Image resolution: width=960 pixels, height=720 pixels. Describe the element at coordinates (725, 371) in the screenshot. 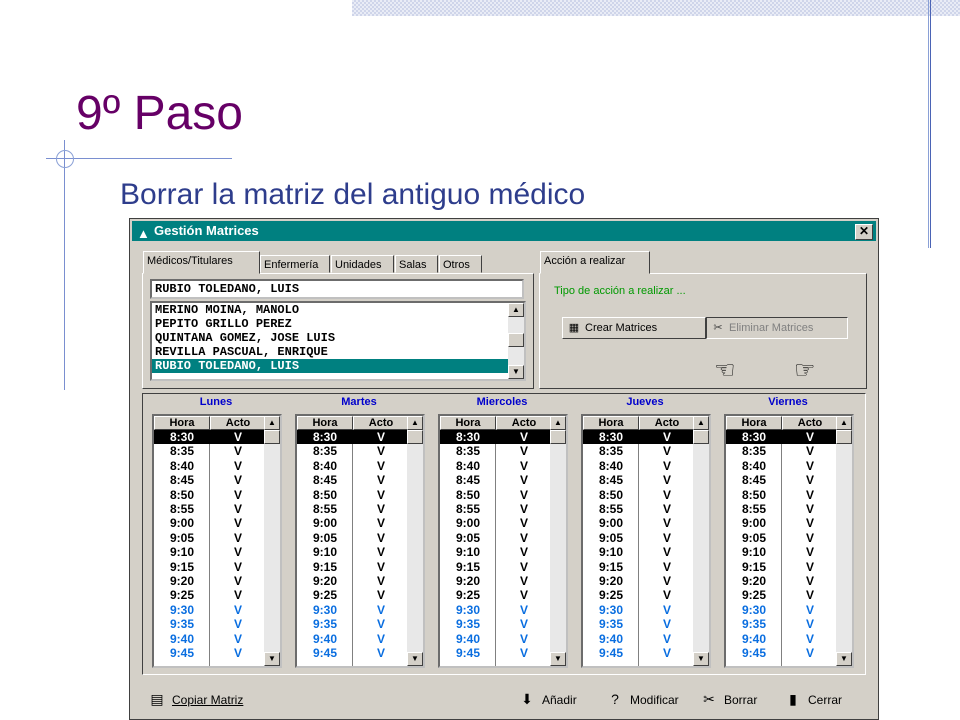

I see `hand-left-icon: ☜` at that location.